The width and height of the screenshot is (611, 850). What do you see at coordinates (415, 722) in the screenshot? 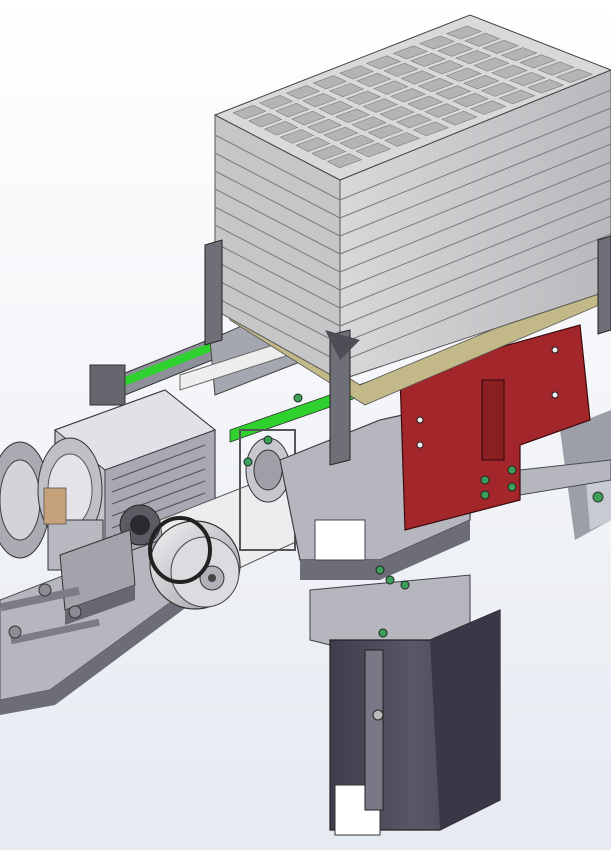
I see `support-column` at bounding box center [415, 722].